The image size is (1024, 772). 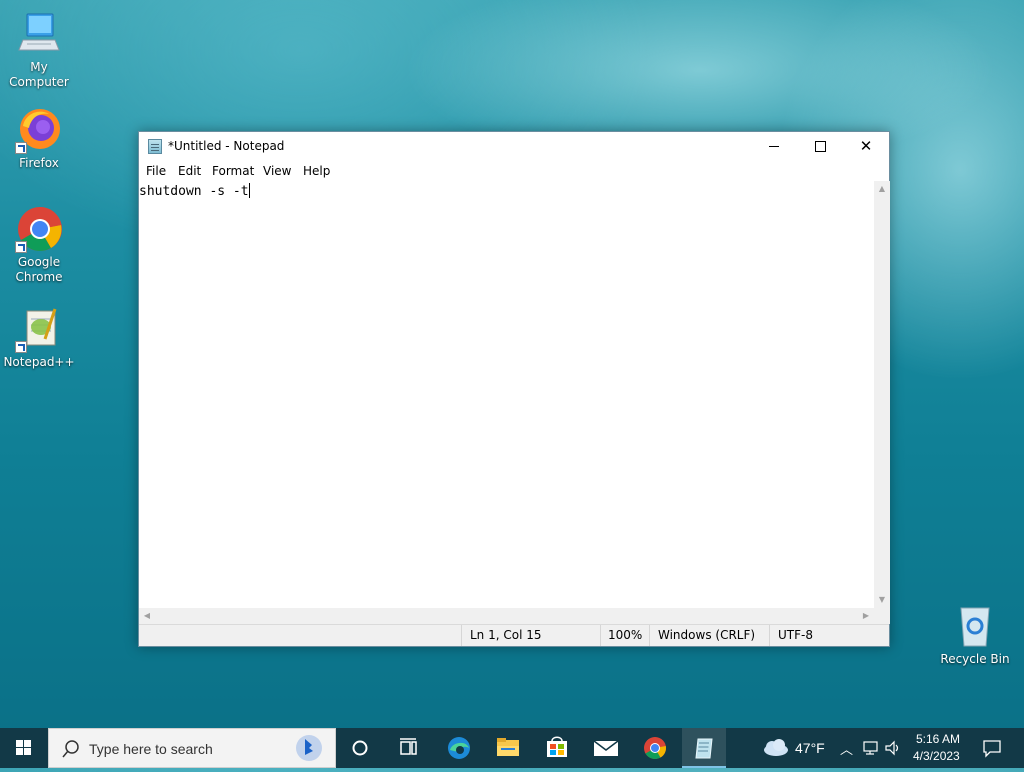 What do you see at coordinates (151, 749) in the screenshot?
I see `search-placeholder: Type here to search` at bounding box center [151, 749].